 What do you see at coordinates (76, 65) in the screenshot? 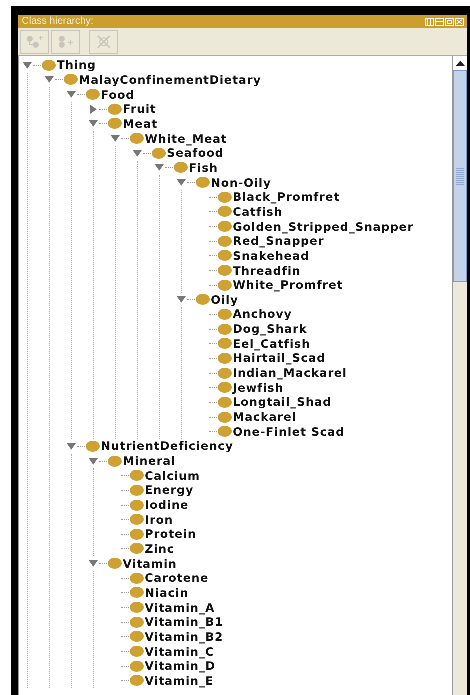
I see `class-node: Thing` at bounding box center [76, 65].